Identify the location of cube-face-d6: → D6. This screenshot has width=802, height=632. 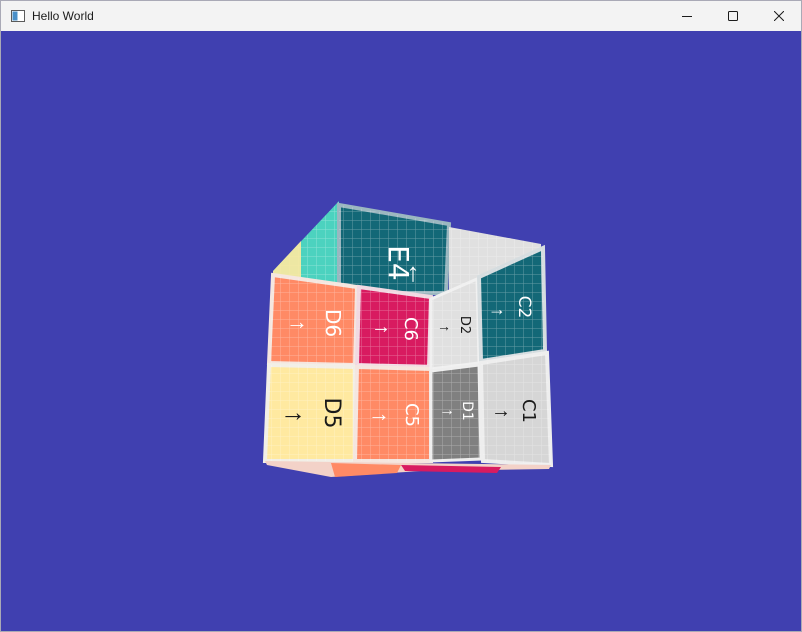
(313, 320).